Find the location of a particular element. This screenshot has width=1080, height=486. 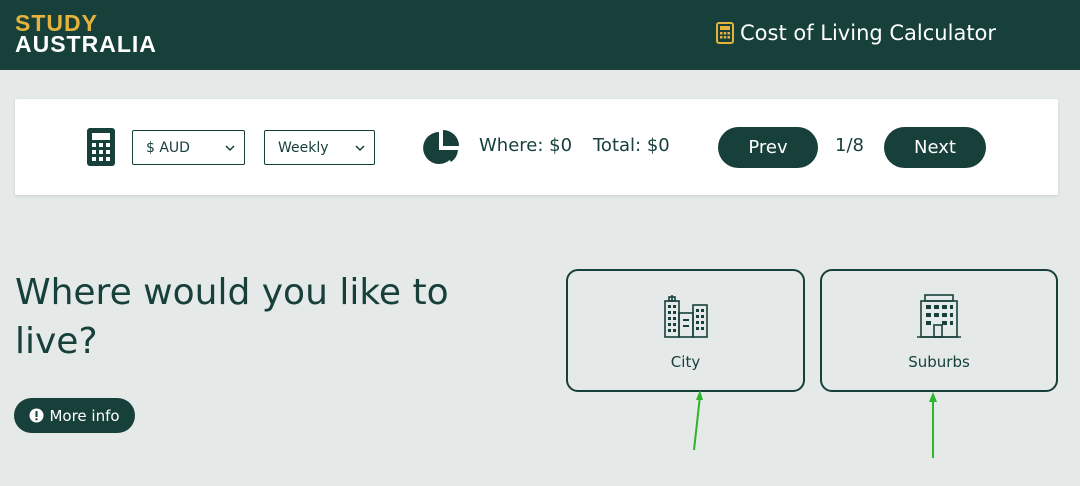

where-total: Where: $0 is located at coordinates (526, 145).